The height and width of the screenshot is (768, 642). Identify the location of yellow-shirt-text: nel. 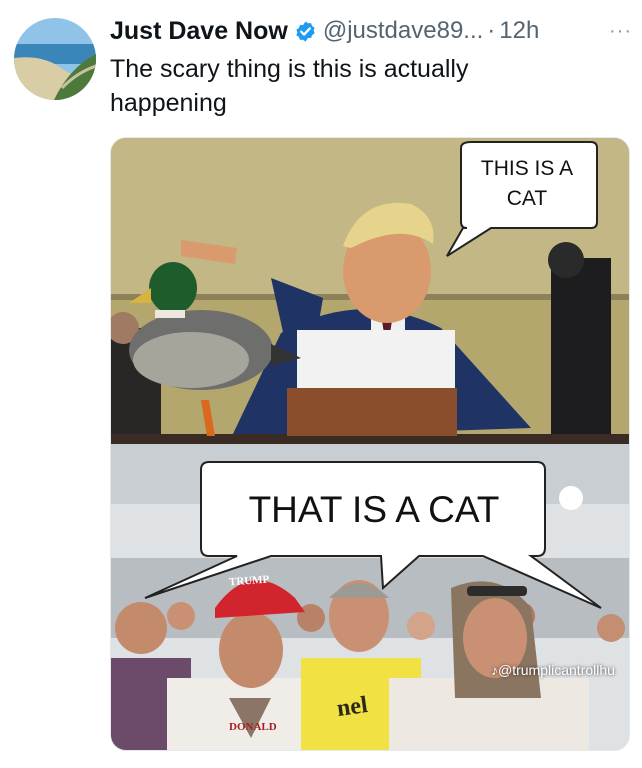
(352, 707).